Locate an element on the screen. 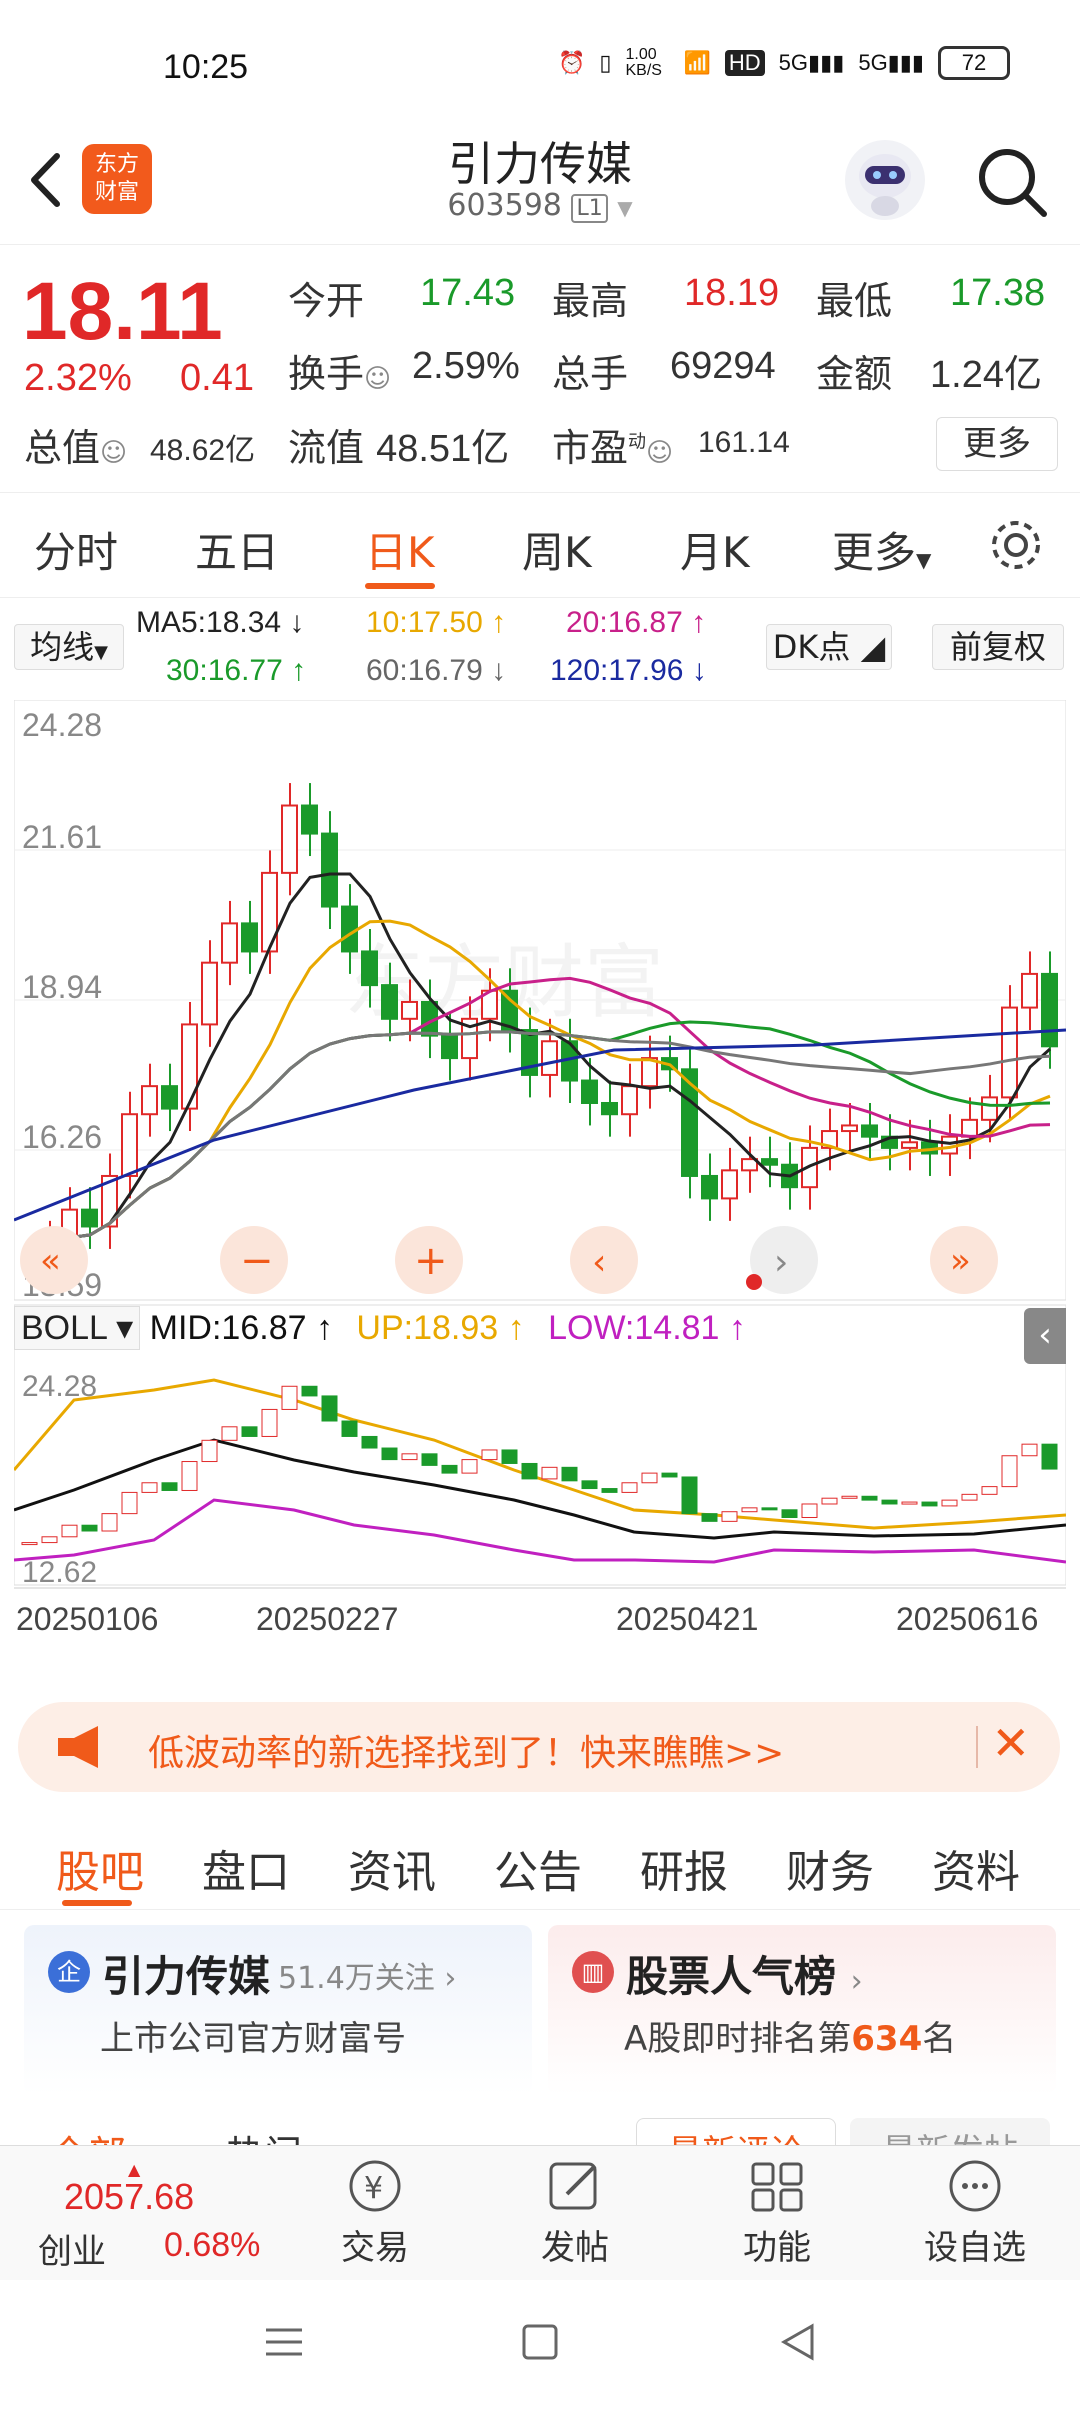  search-icon is located at coordinates (1012, 182).